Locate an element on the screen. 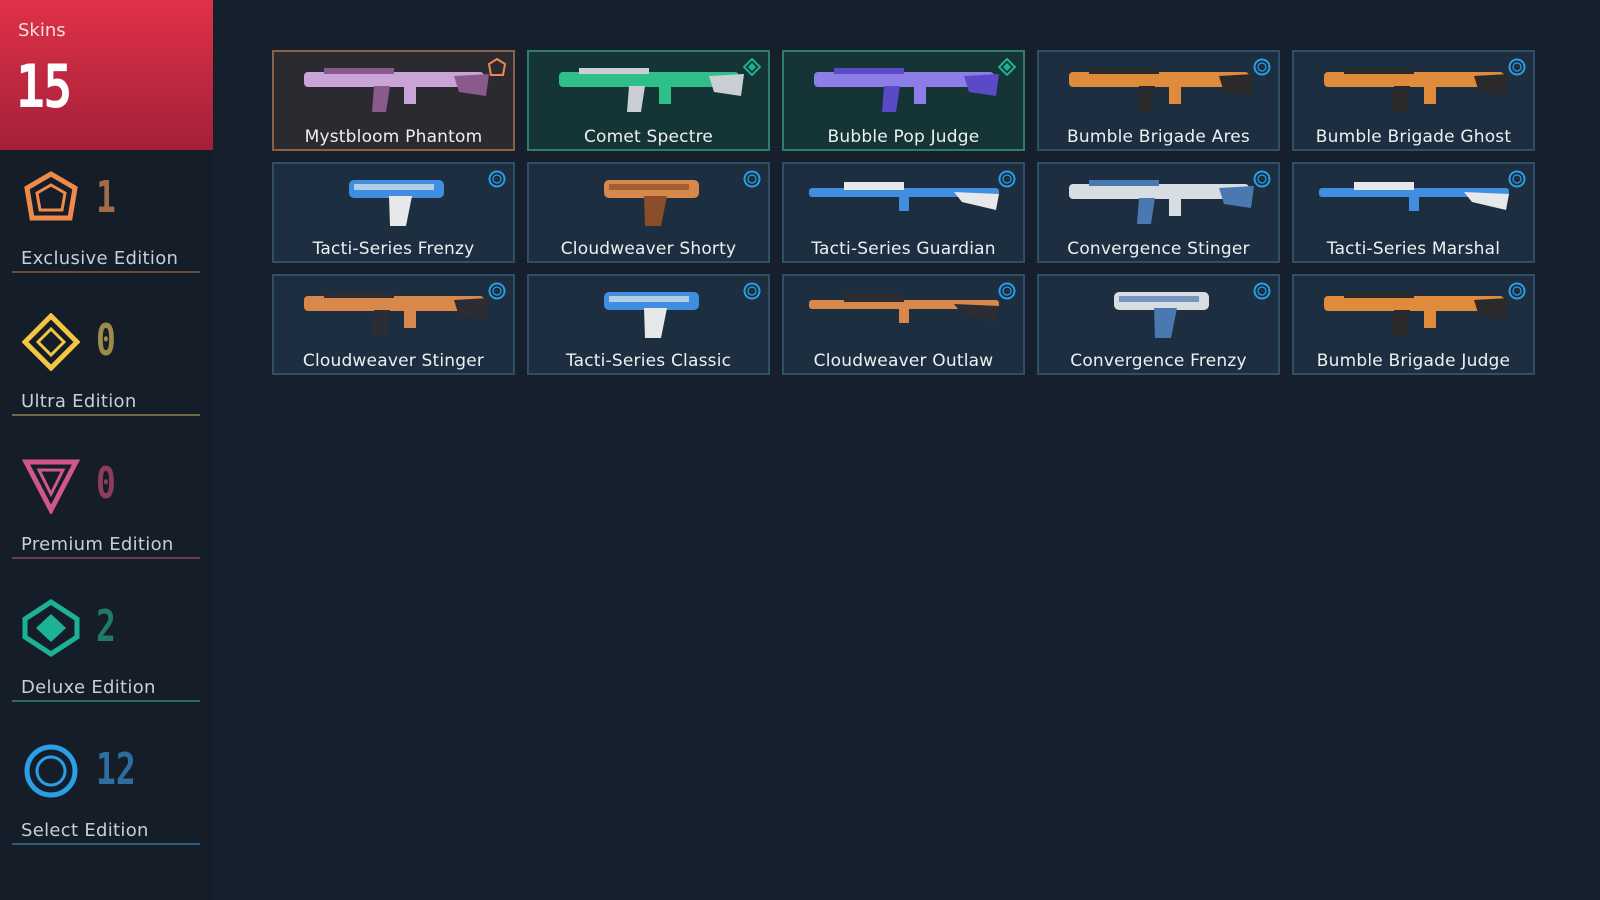 Image resolution: width=1600 pixels, height=900 pixels. skin-name: Tacti-Series Marshal is located at coordinates (1413, 249).